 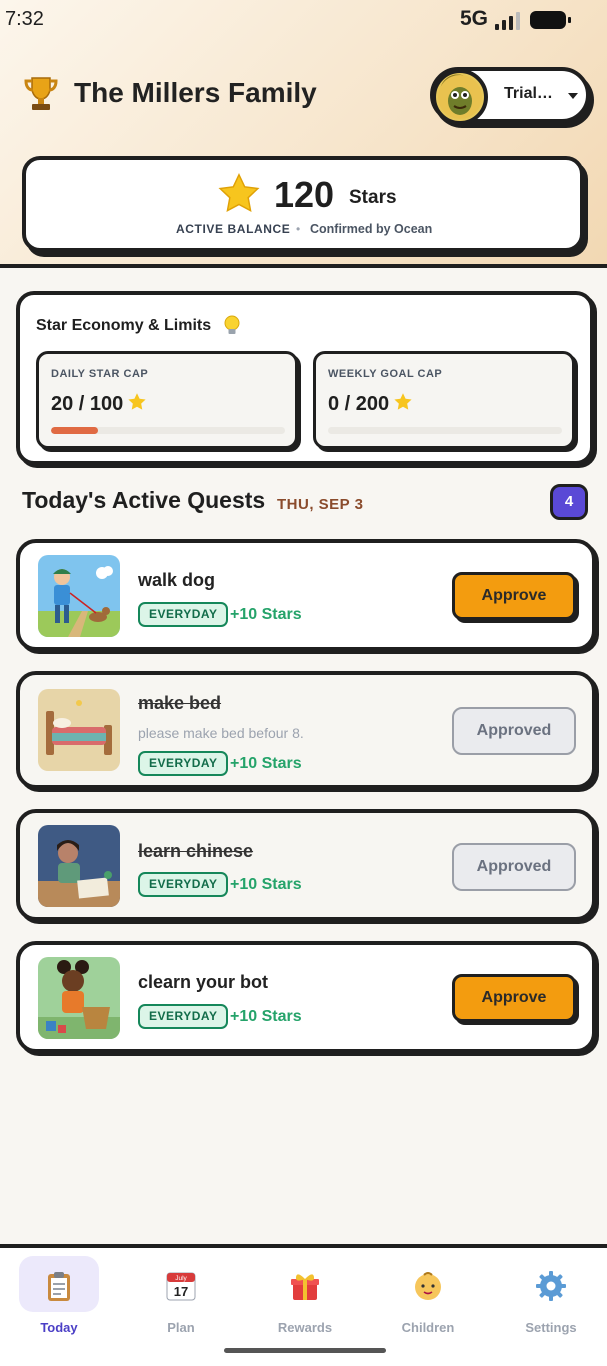 I want to click on daily-progress-bar, so click(x=168, y=430).